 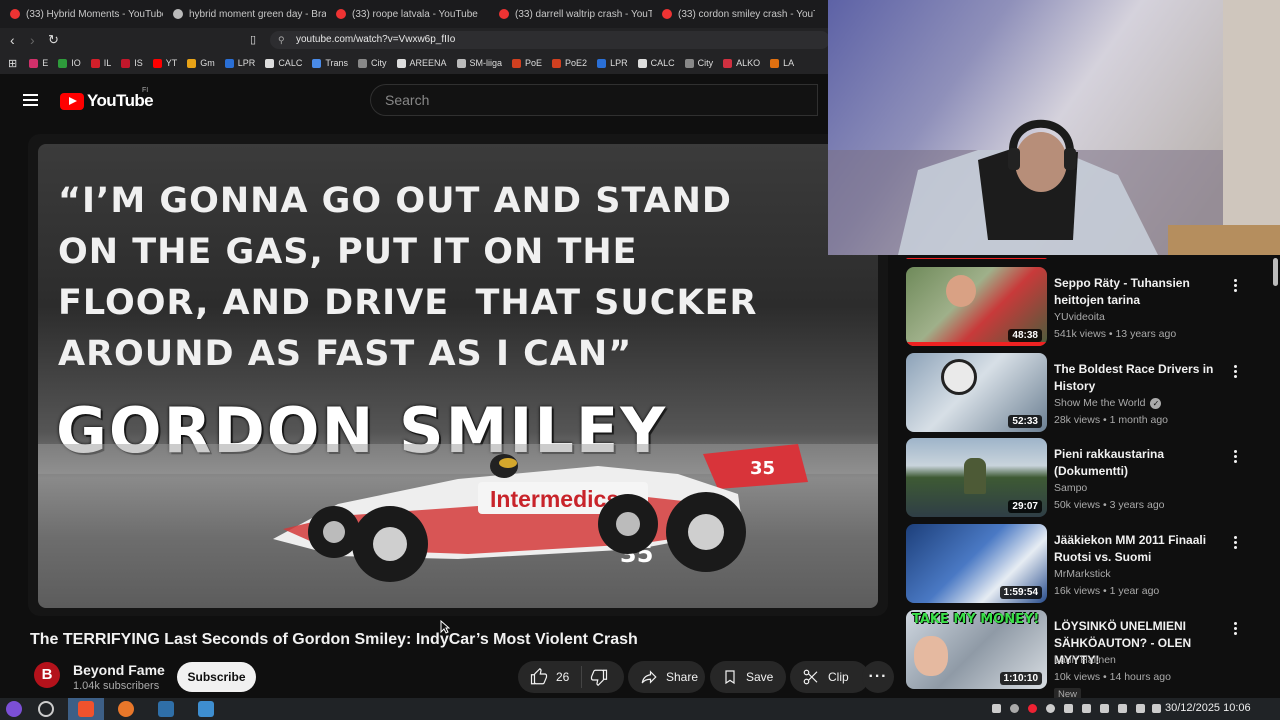 What do you see at coordinates (206, 709) in the screenshot?
I see `file-manager-icon` at bounding box center [206, 709].